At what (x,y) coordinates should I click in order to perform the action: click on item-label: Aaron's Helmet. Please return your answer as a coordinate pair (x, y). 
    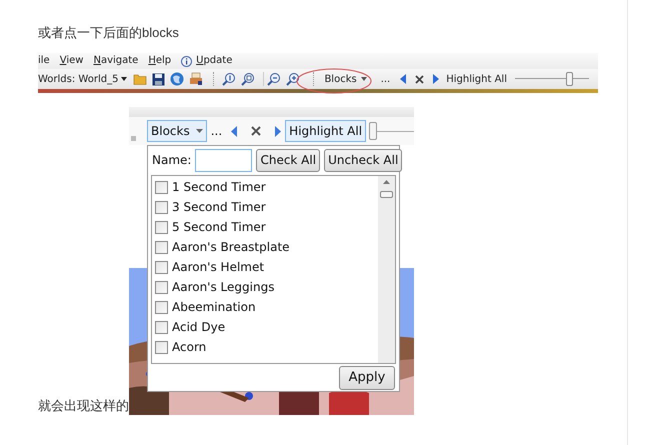
    Looking at the image, I should click on (218, 267).